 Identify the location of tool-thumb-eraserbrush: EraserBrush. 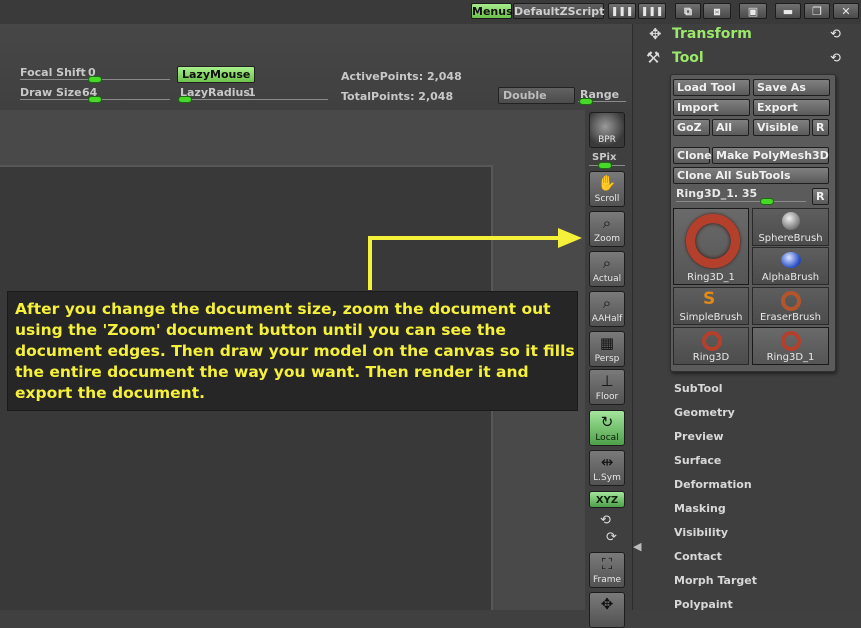
(790, 306).